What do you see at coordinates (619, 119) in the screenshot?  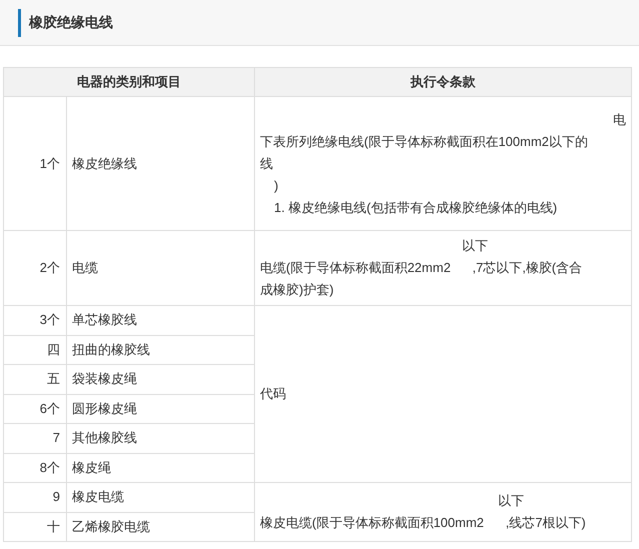 I see `provision-text: 电` at bounding box center [619, 119].